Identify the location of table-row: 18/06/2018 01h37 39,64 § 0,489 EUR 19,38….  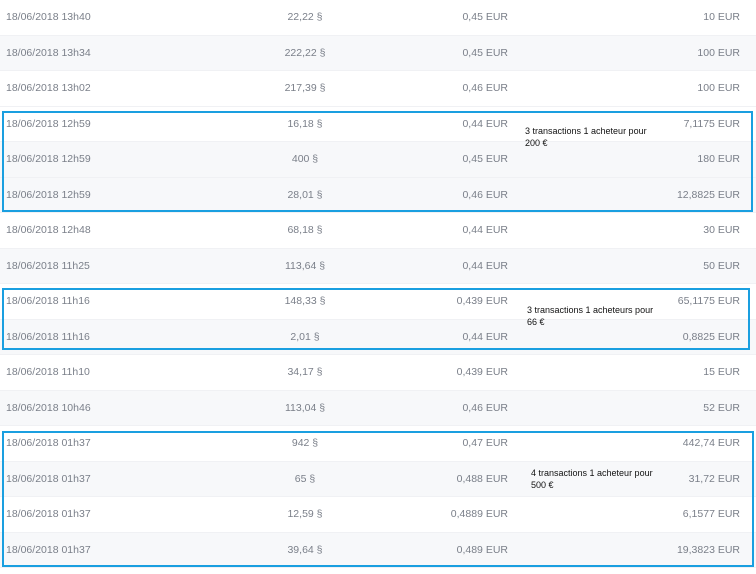
(378, 550).